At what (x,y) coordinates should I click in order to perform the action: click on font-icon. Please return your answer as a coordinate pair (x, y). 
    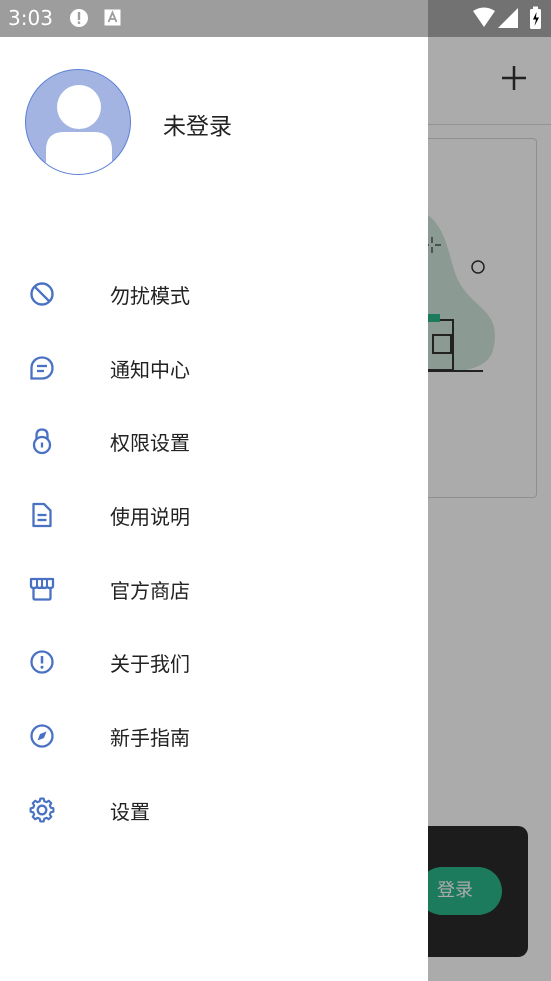
    Looking at the image, I should click on (112, 17).